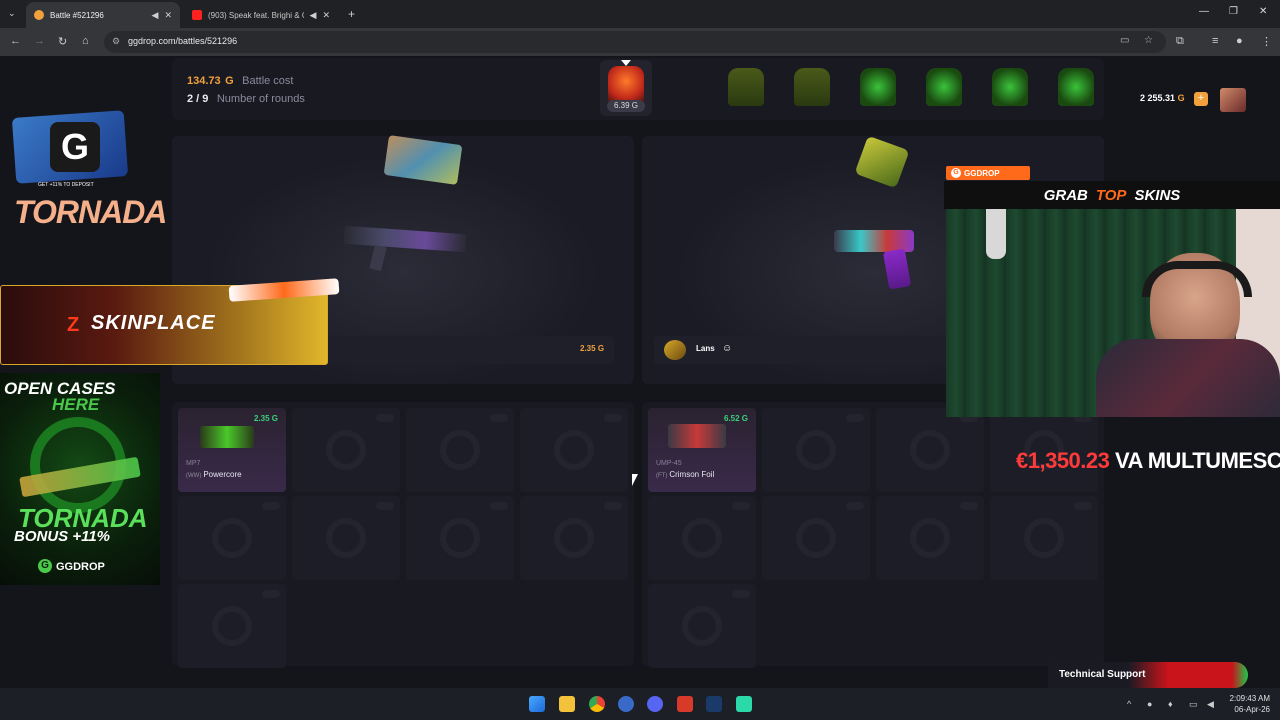 The width and height of the screenshot is (1280, 720). I want to click on player-1-total: 2.35 G, so click(592, 348).